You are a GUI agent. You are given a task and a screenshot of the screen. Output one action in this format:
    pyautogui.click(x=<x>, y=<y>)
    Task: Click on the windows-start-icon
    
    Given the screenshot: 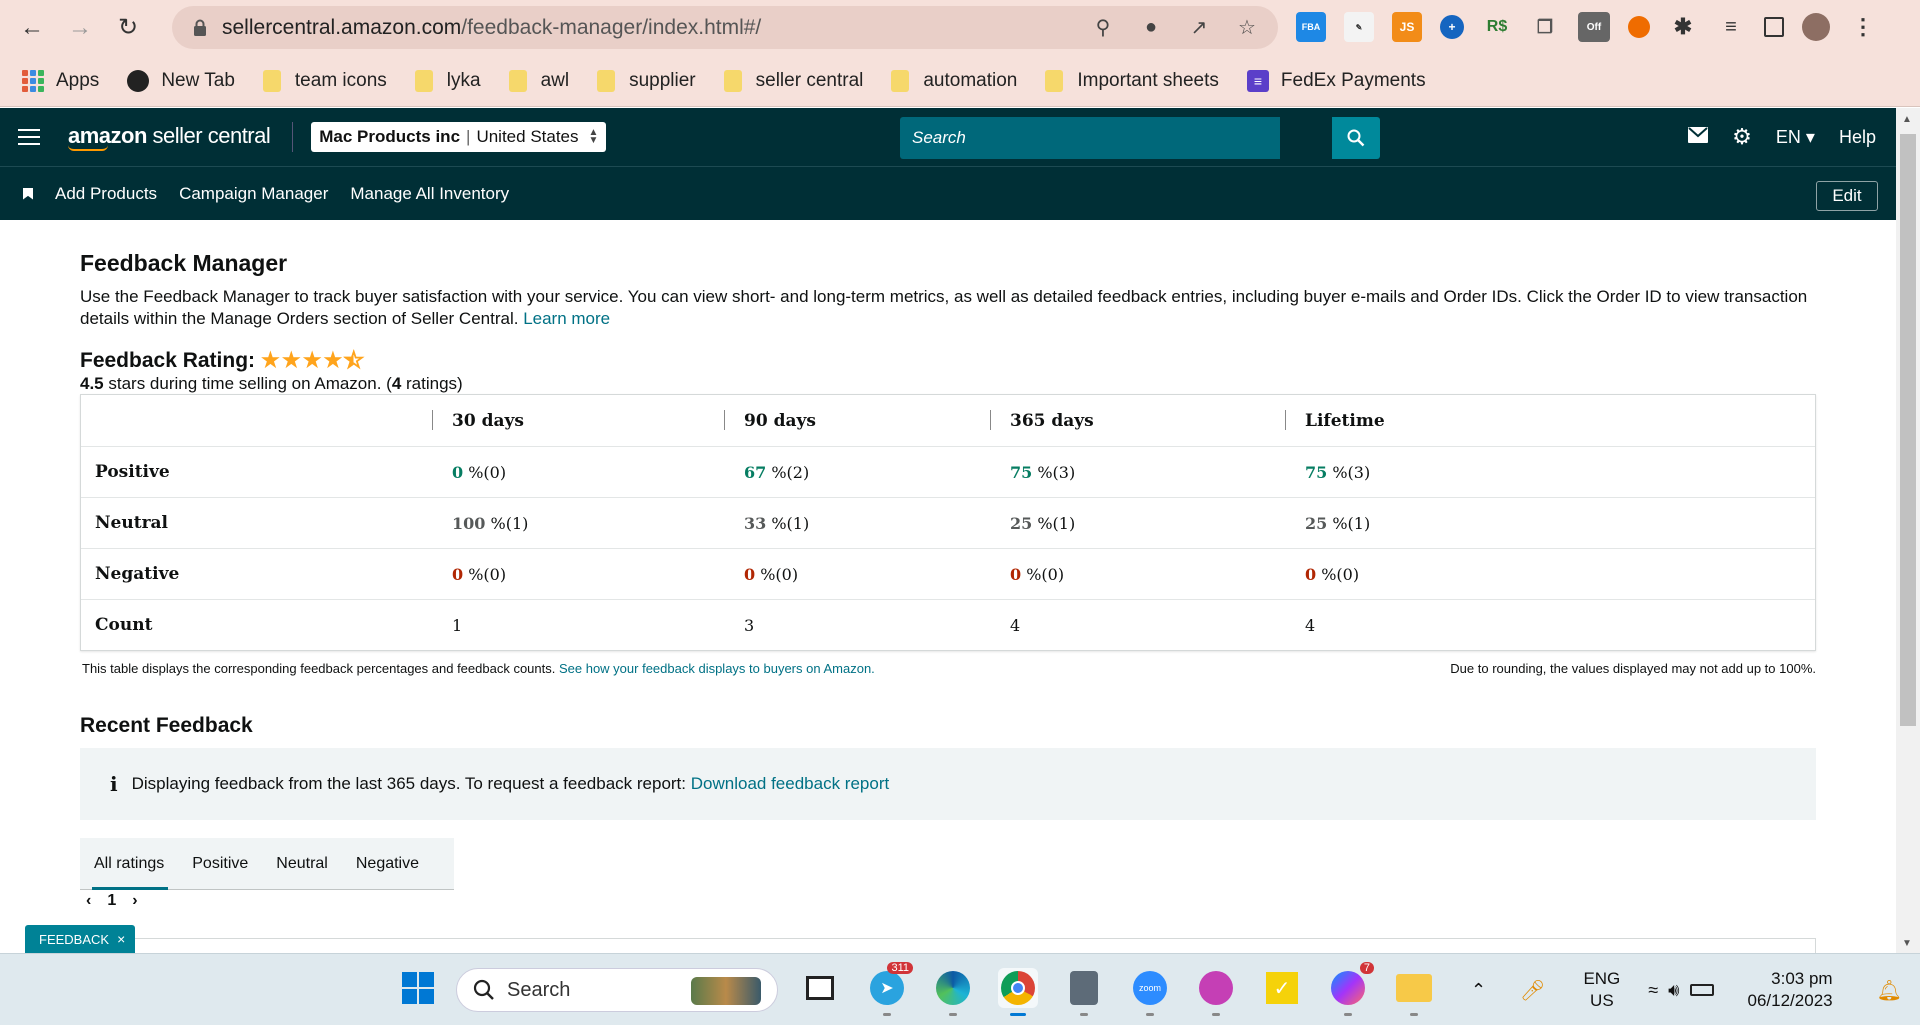 What is the action you would take?
    pyautogui.click(x=418, y=988)
    